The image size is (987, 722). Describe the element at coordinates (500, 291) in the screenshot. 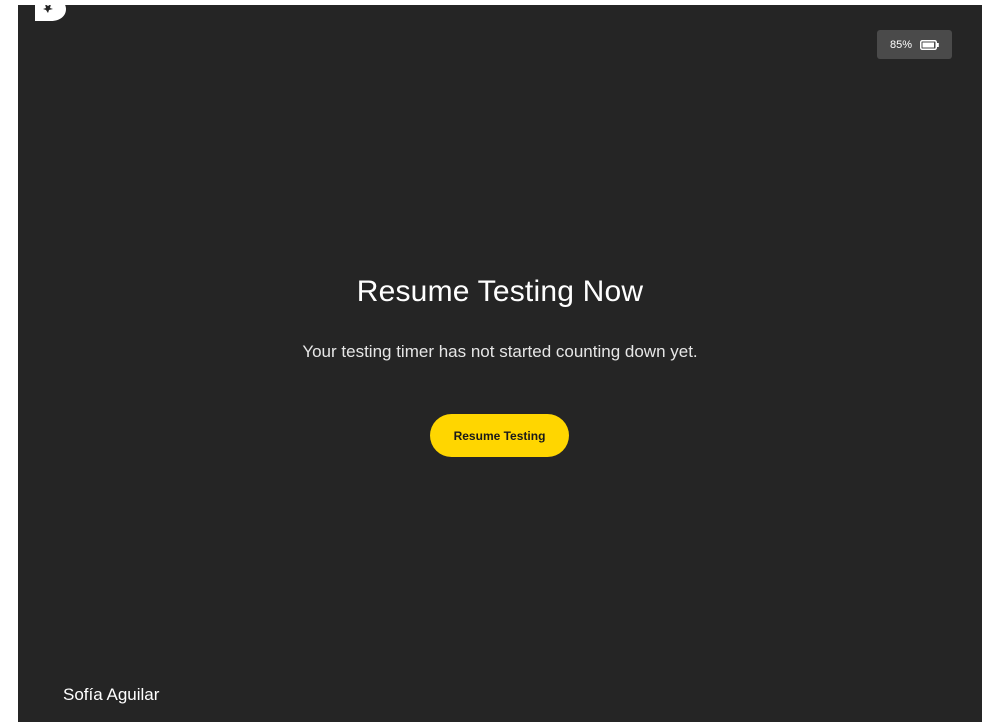

I see `page-title: Resume Testing Now` at that location.